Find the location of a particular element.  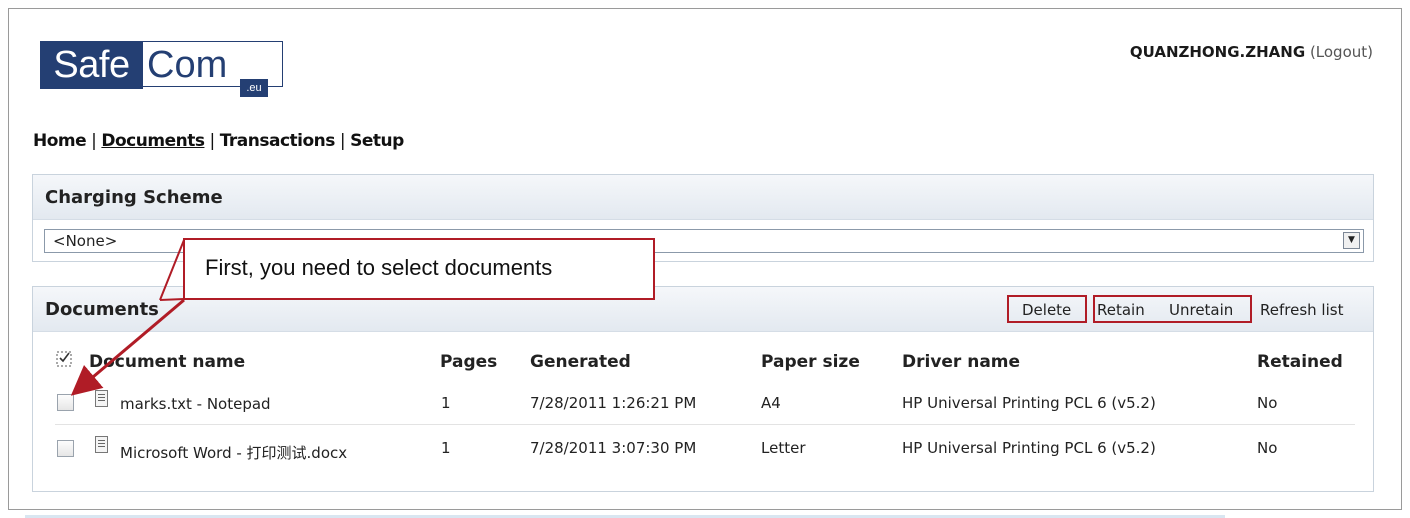

callout-arrow-icon is located at coordinates (127, 317).